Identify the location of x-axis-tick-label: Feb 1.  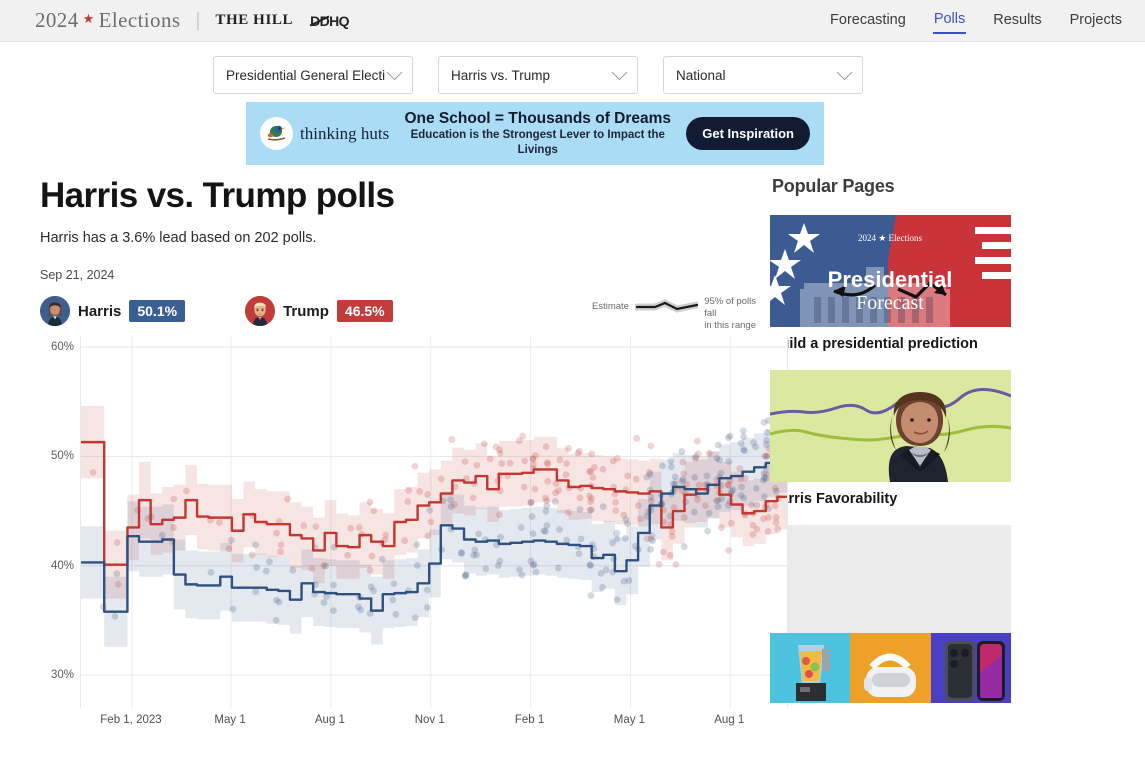
(529, 720).